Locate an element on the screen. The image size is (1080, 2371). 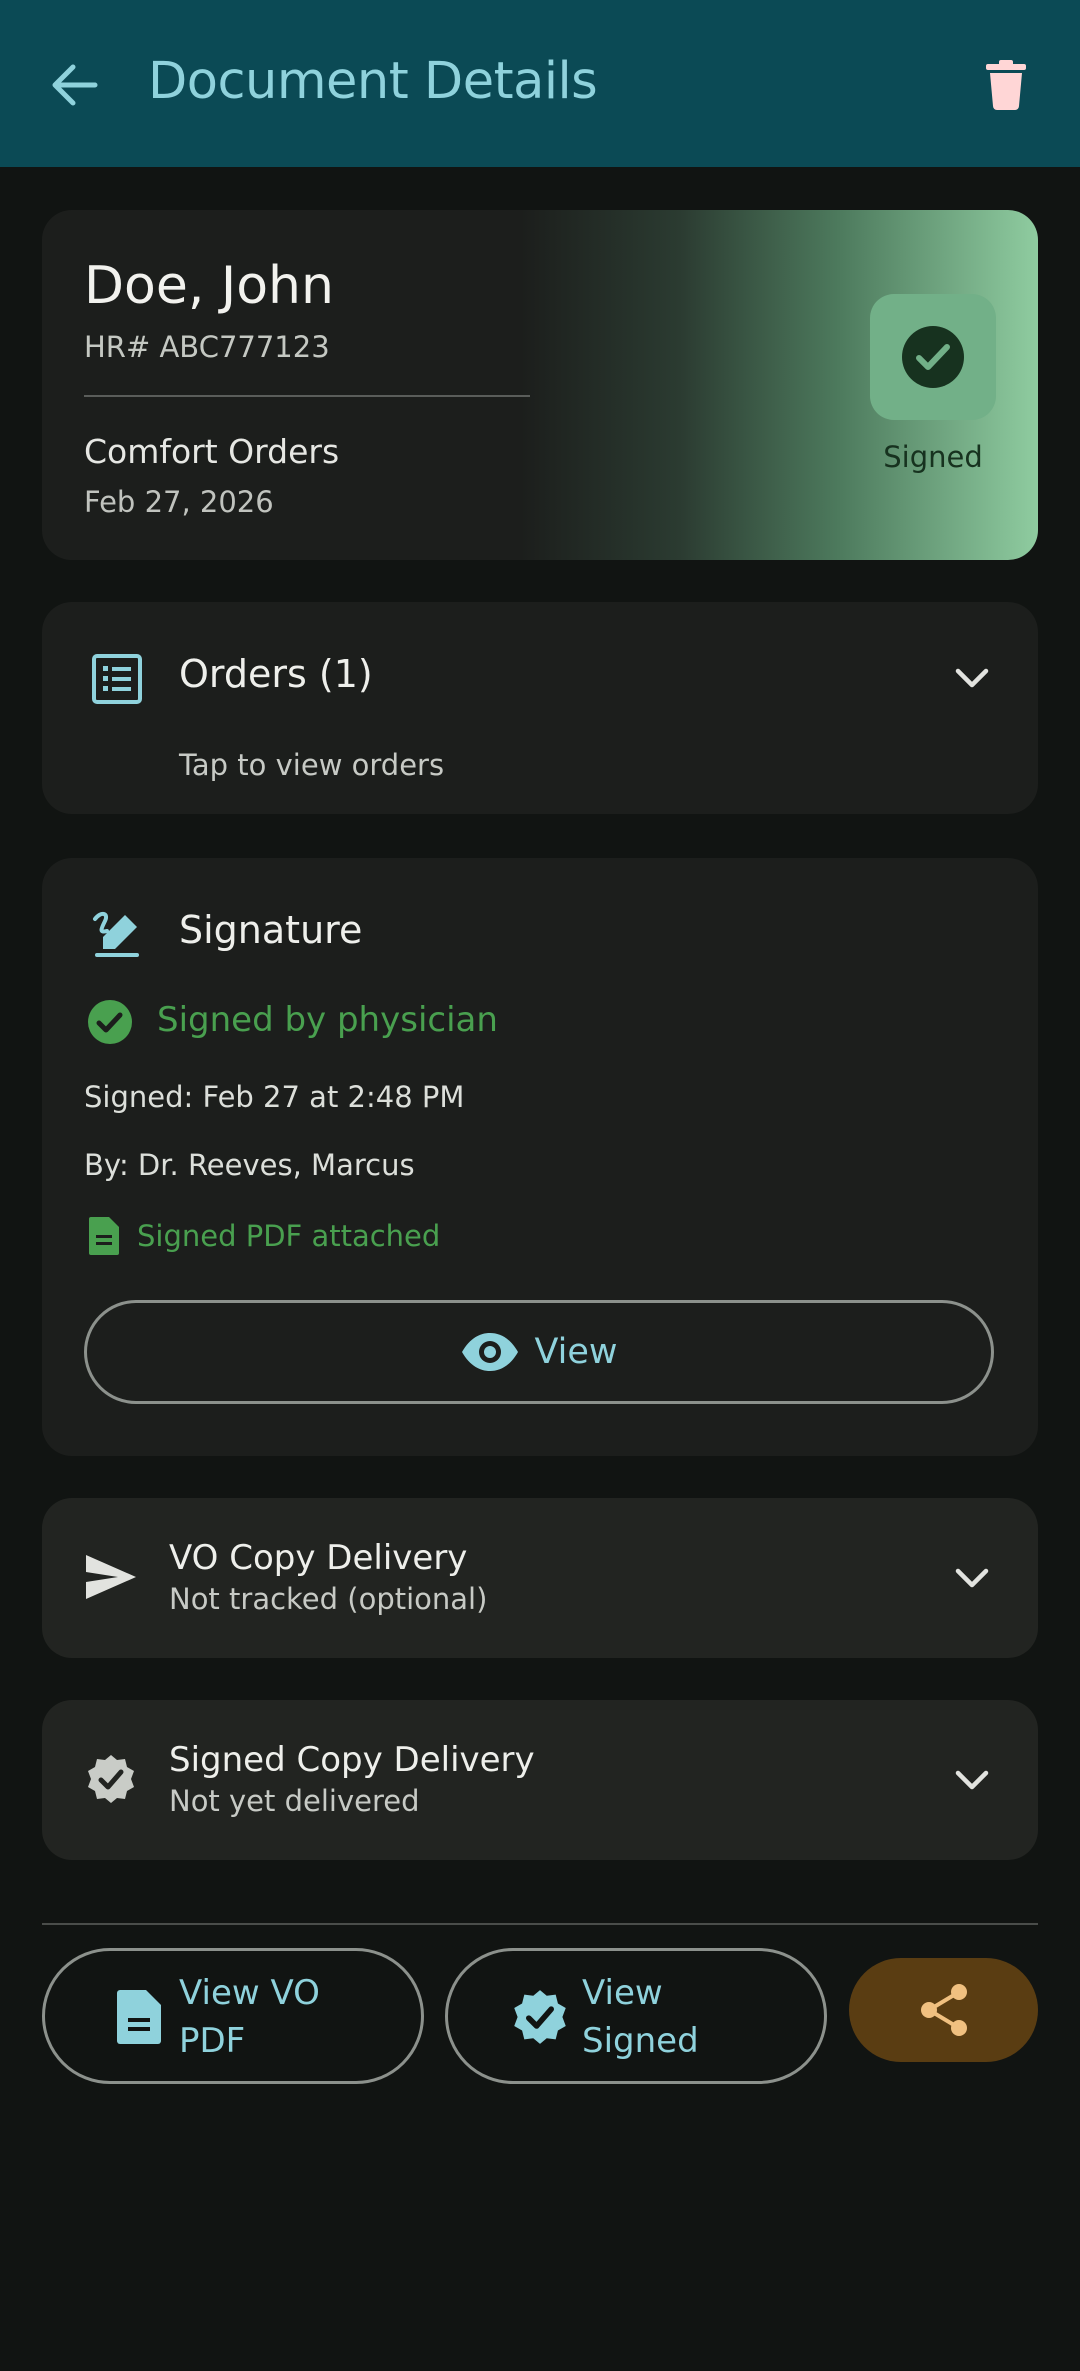
hr-number: HR# ABC777123 is located at coordinates (207, 347).